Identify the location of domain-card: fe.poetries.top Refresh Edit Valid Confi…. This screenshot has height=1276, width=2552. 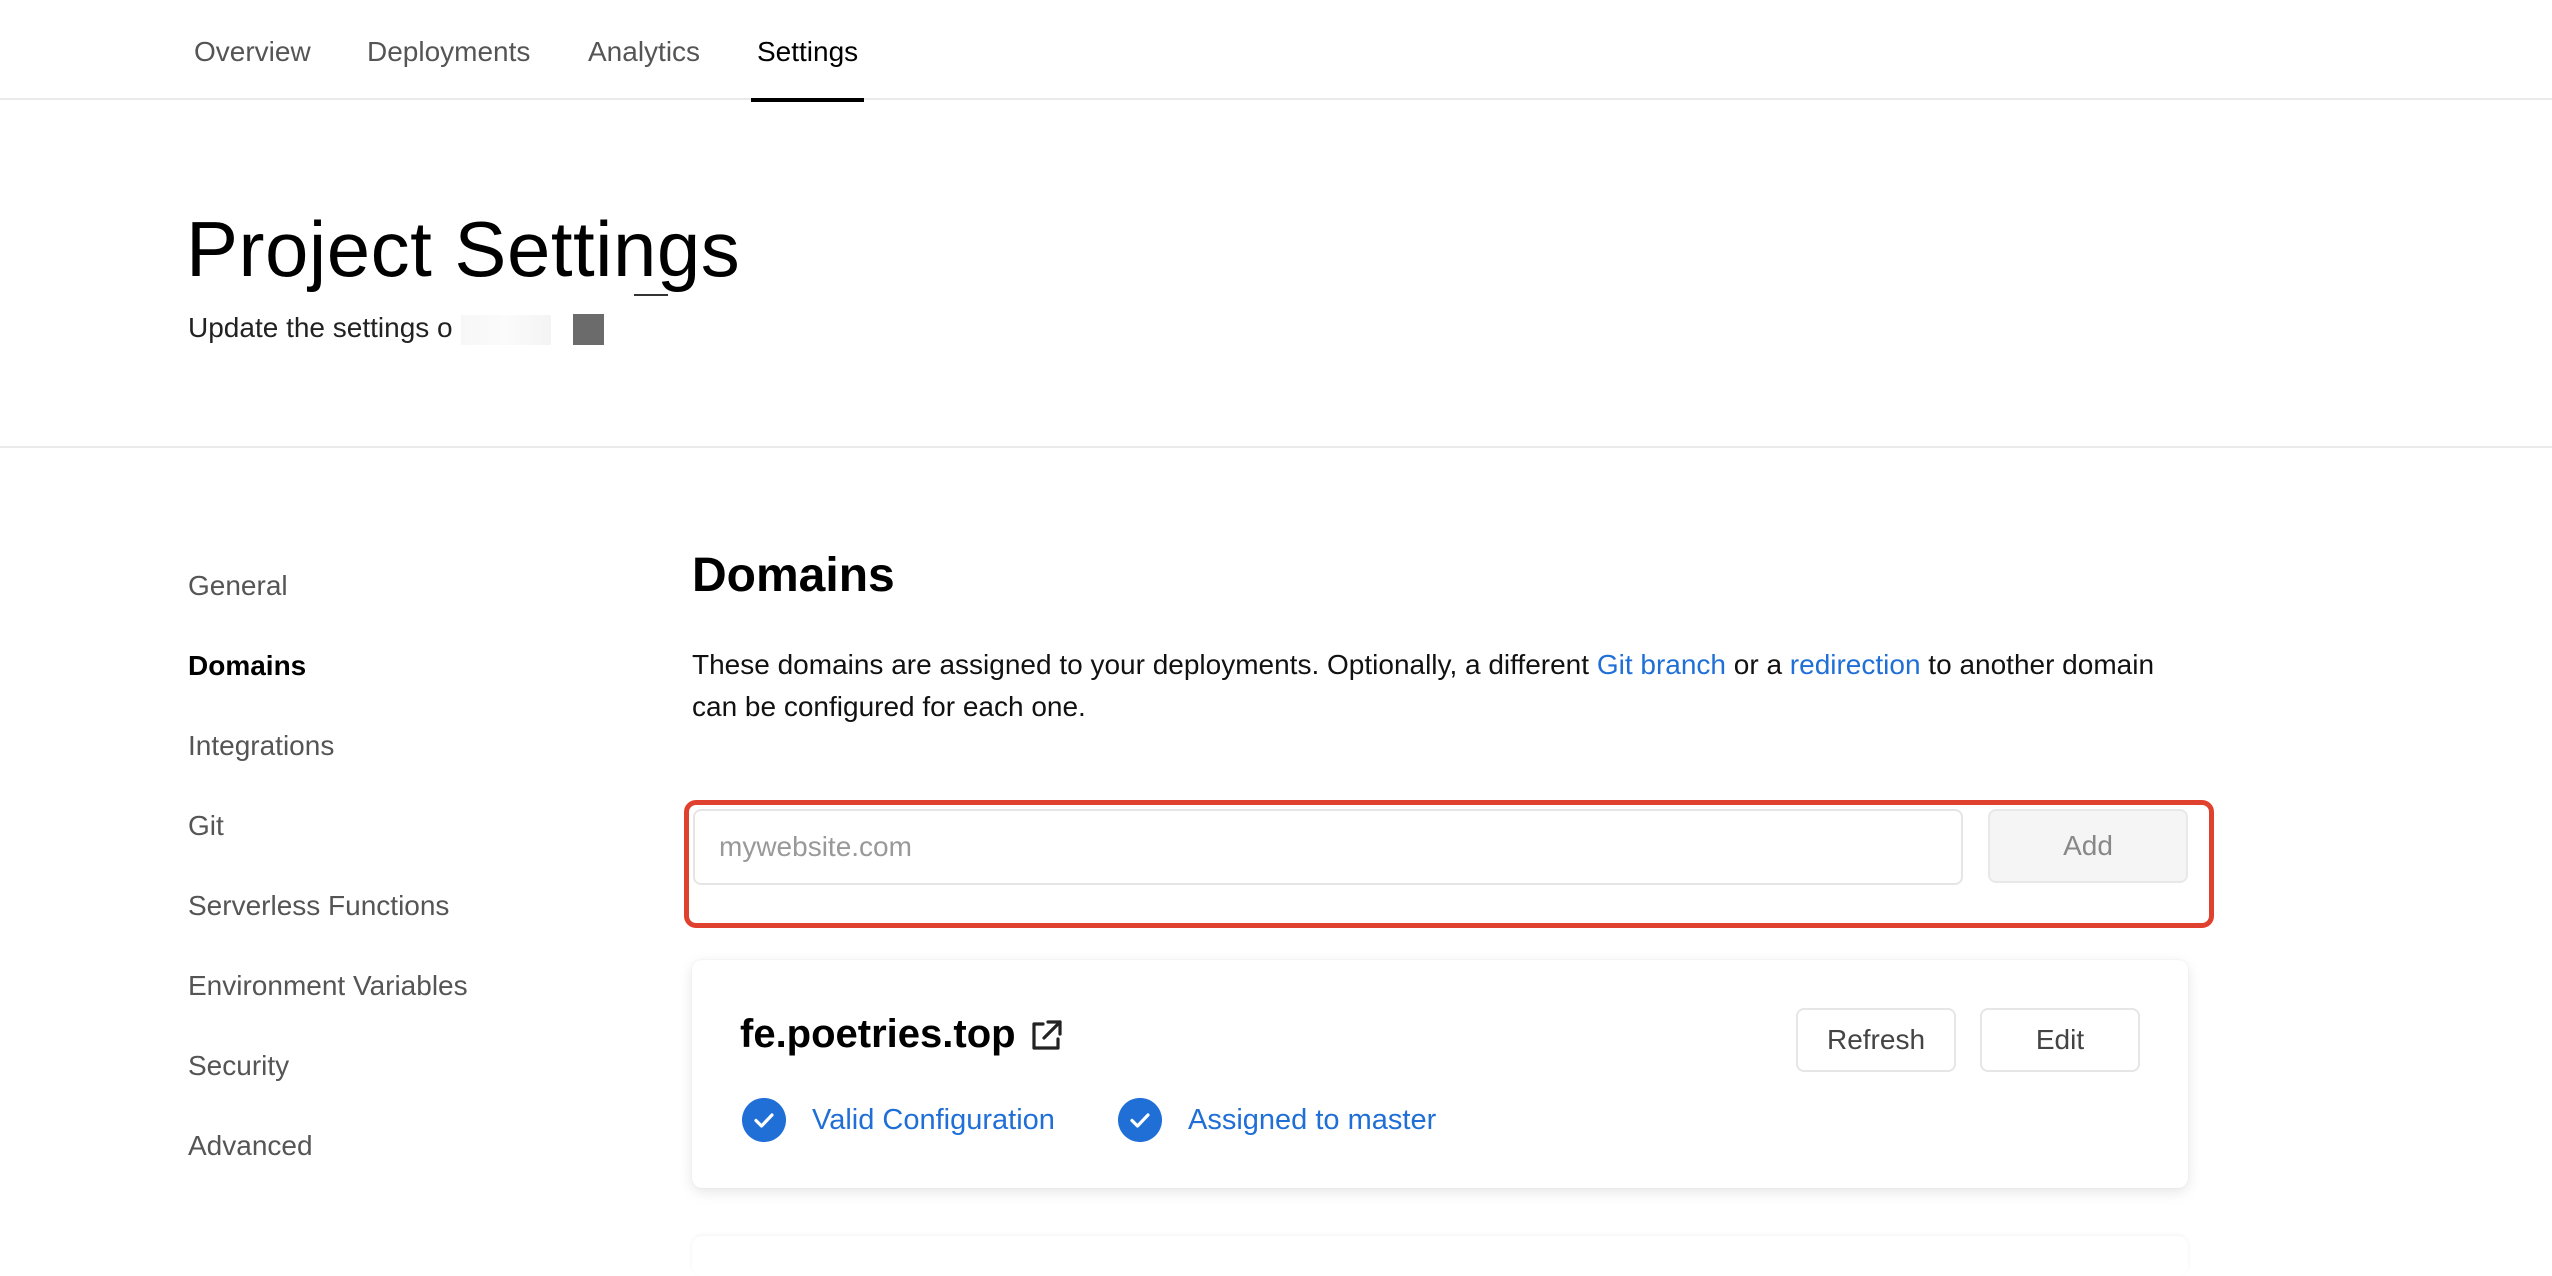
(1440, 1074).